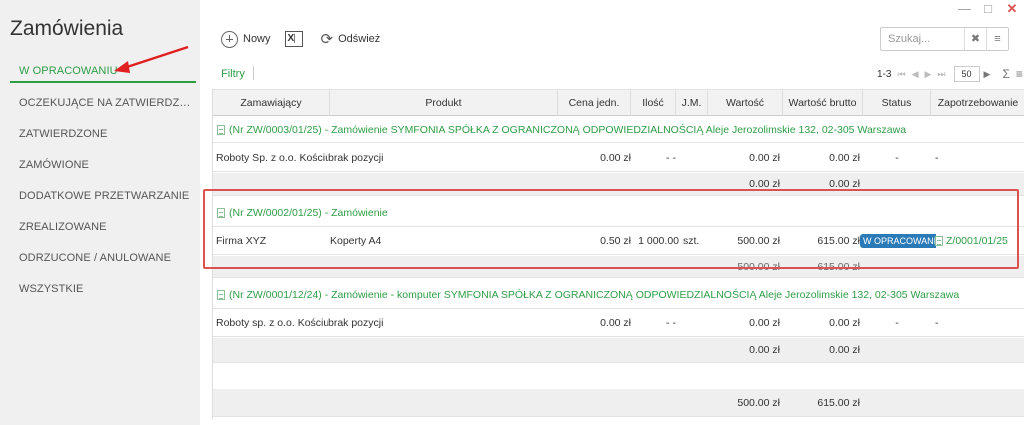 This screenshot has height=425, width=1024. I want to click on order-link: (Nr ZW/0002/01/25) - Zamówienie, so click(300, 213).